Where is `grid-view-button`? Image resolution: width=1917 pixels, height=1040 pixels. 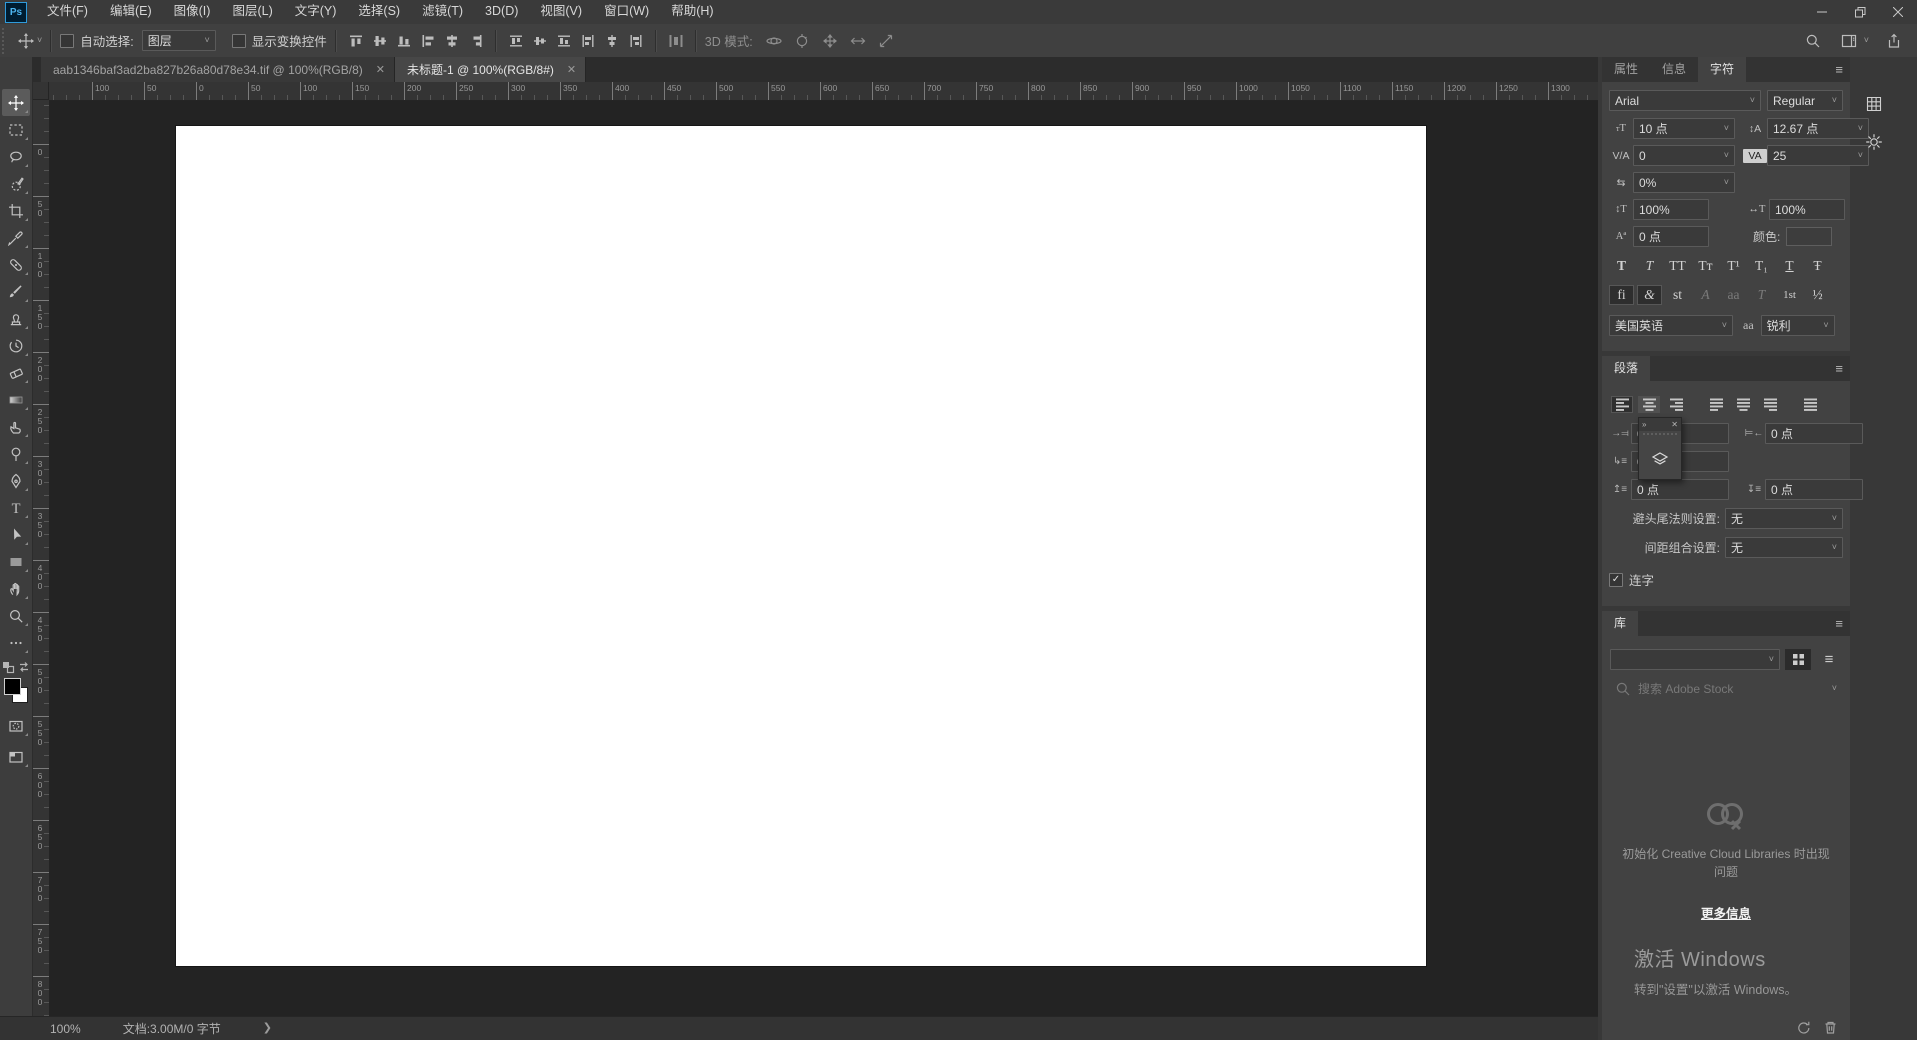 grid-view-button is located at coordinates (1798, 659).